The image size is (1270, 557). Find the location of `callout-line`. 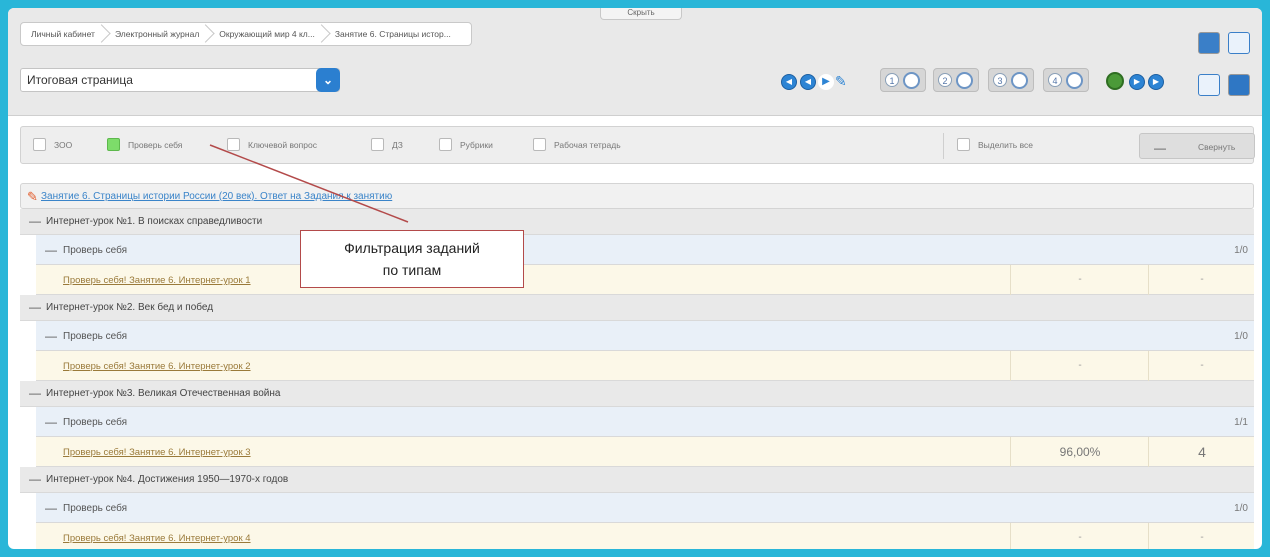

callout-line is located at coordinates (309, 183).